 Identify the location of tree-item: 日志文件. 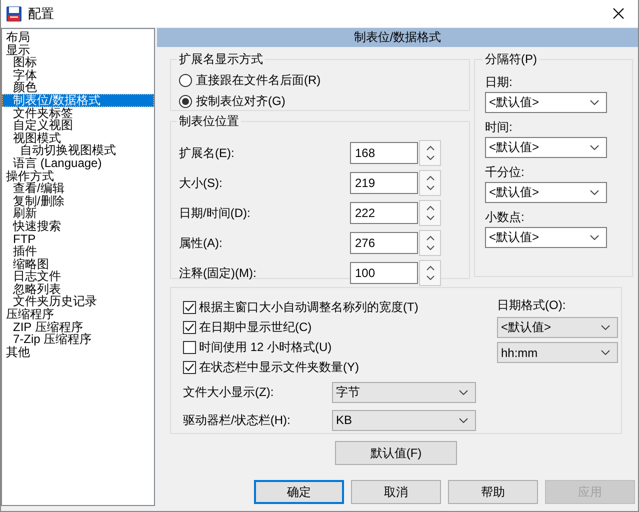
(78, 276).